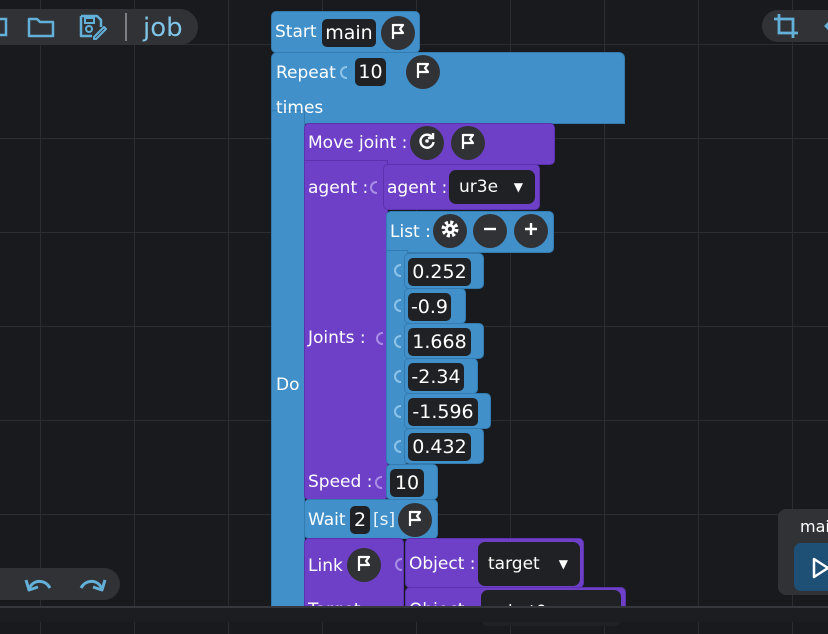  Describe the element at coordinates (378, 482) in the screenshot. I see `speed-connector` at that location.